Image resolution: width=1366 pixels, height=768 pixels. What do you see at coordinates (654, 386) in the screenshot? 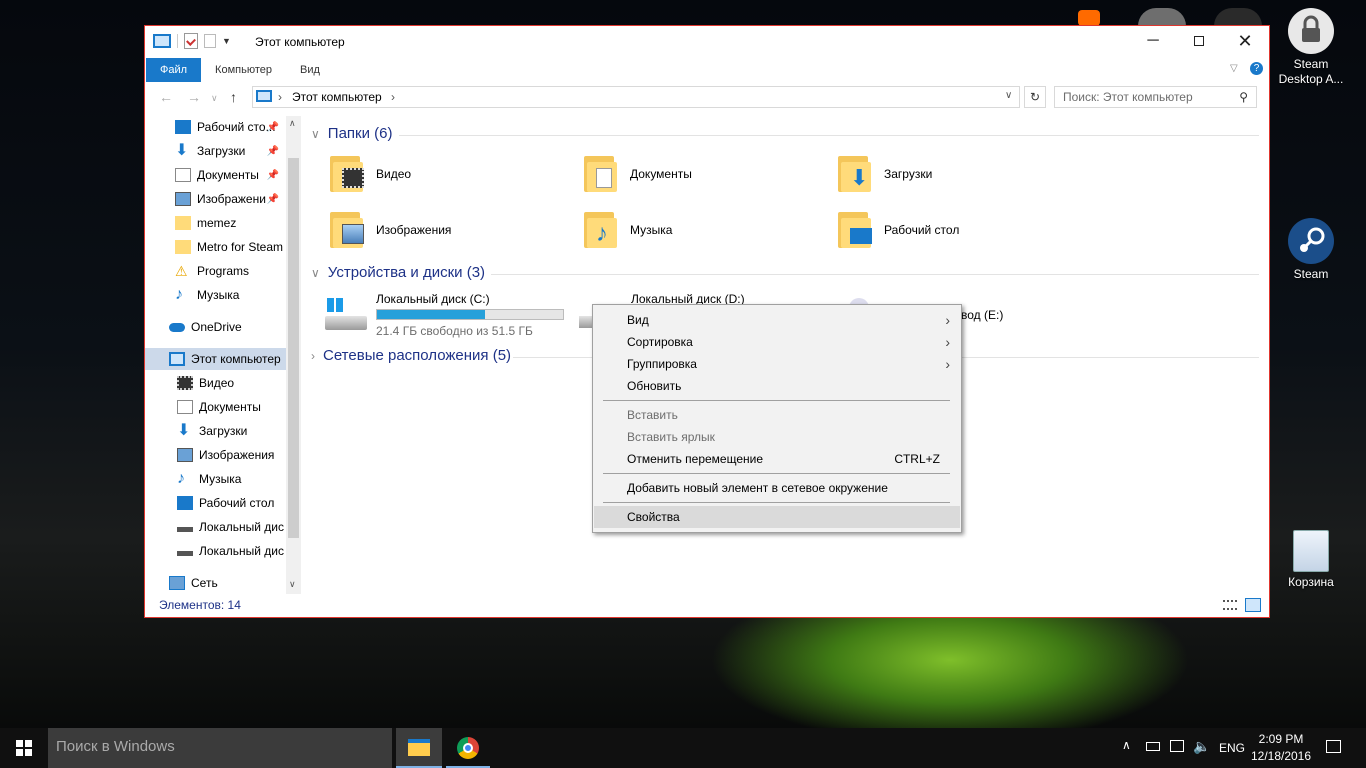
I see `menu-item-label: Обновить` at bounding box center [654, 386].